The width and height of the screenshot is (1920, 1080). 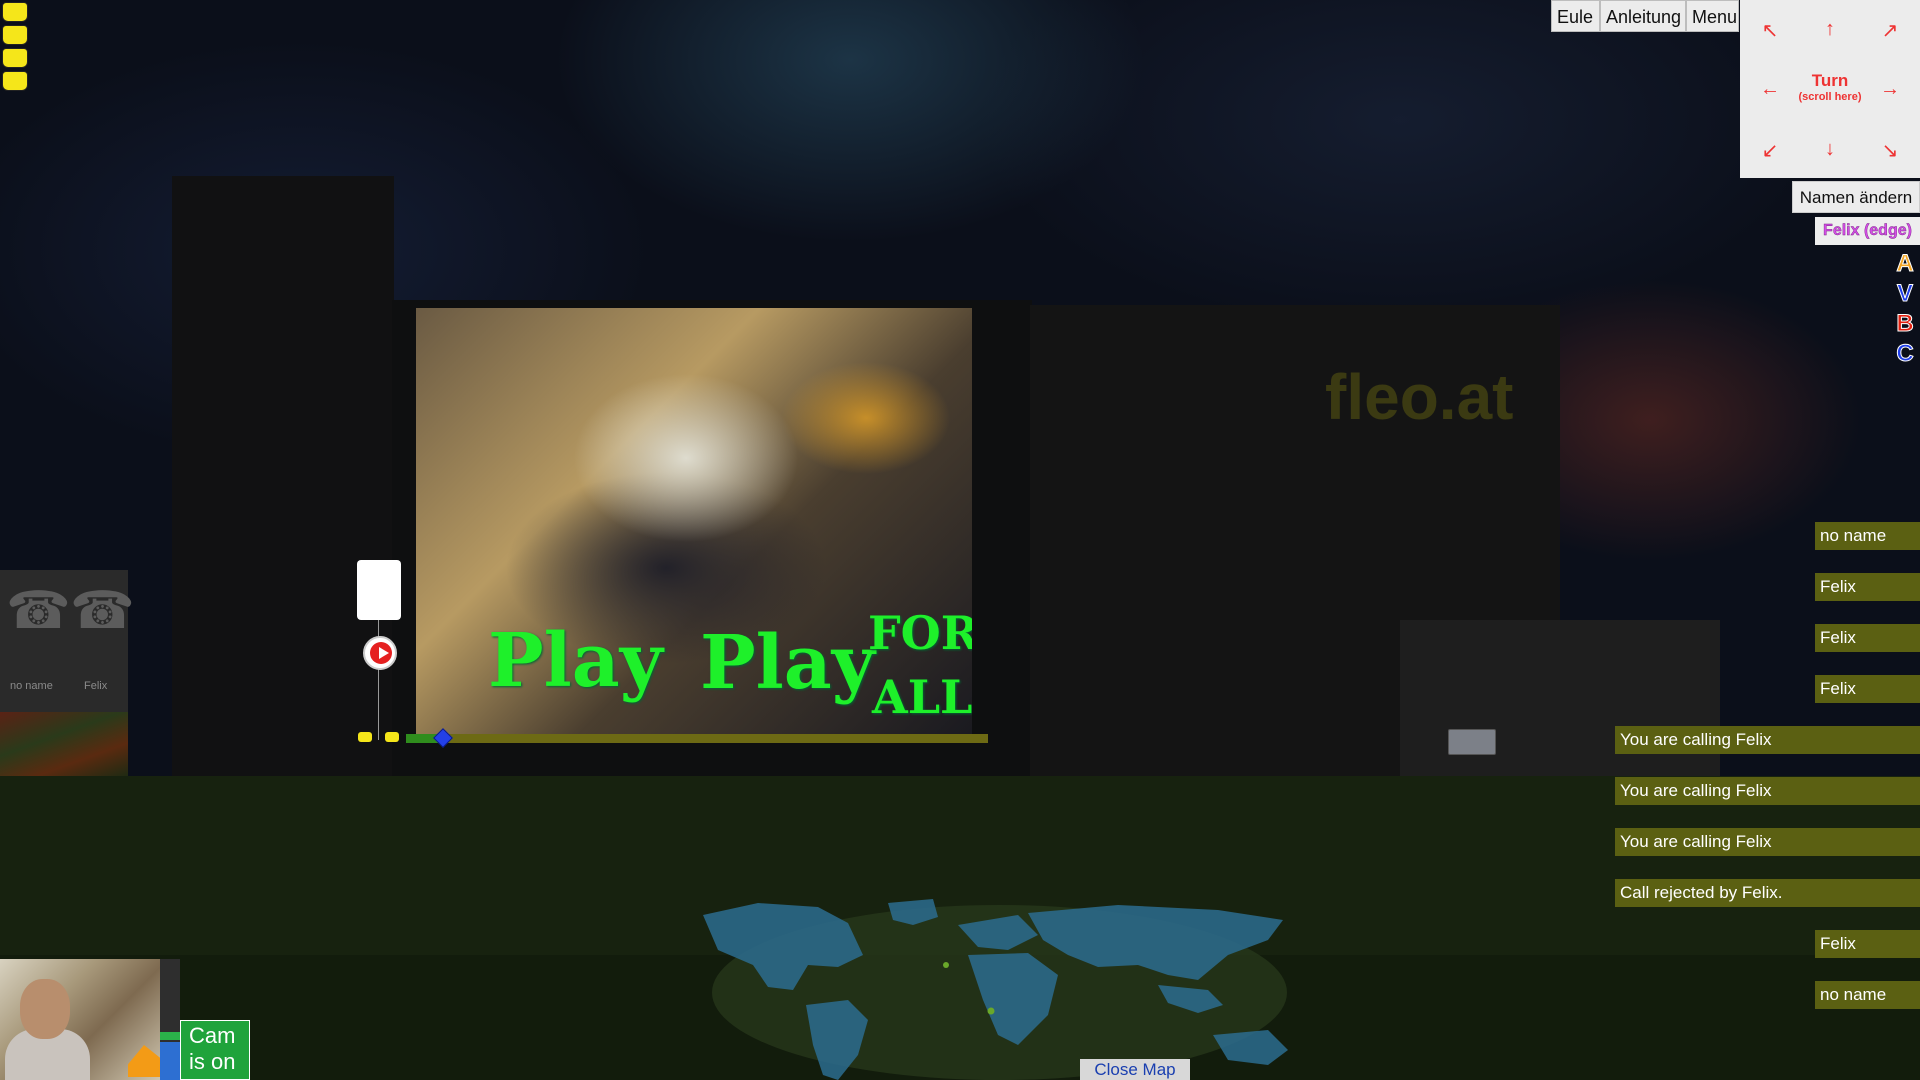 I want to click on scene-wall-left, so click(x=283, y=476).